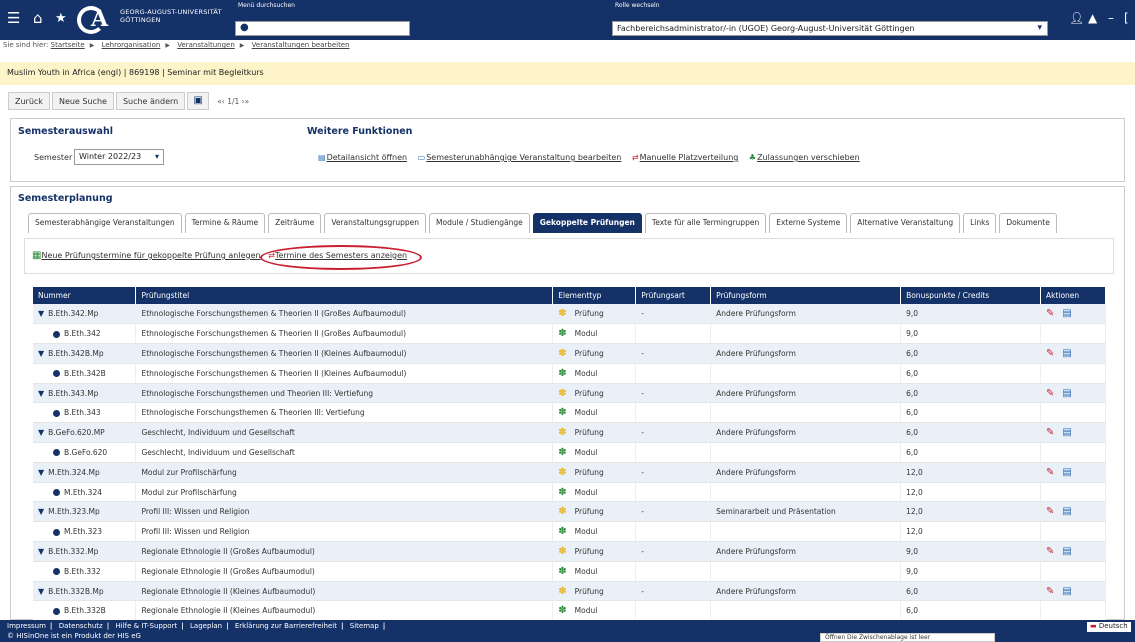 The width and height of the screenshot is (1135, 642). What do you see at coordinates (82, 101) in the screenshot?
I see `new-search-button: Neue Suche` at bounding box center [82, 101].